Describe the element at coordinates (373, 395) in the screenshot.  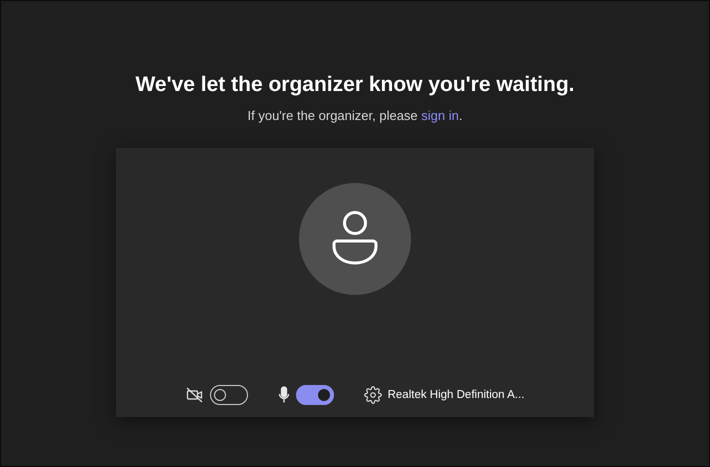
I see `settings-icon` at that location.